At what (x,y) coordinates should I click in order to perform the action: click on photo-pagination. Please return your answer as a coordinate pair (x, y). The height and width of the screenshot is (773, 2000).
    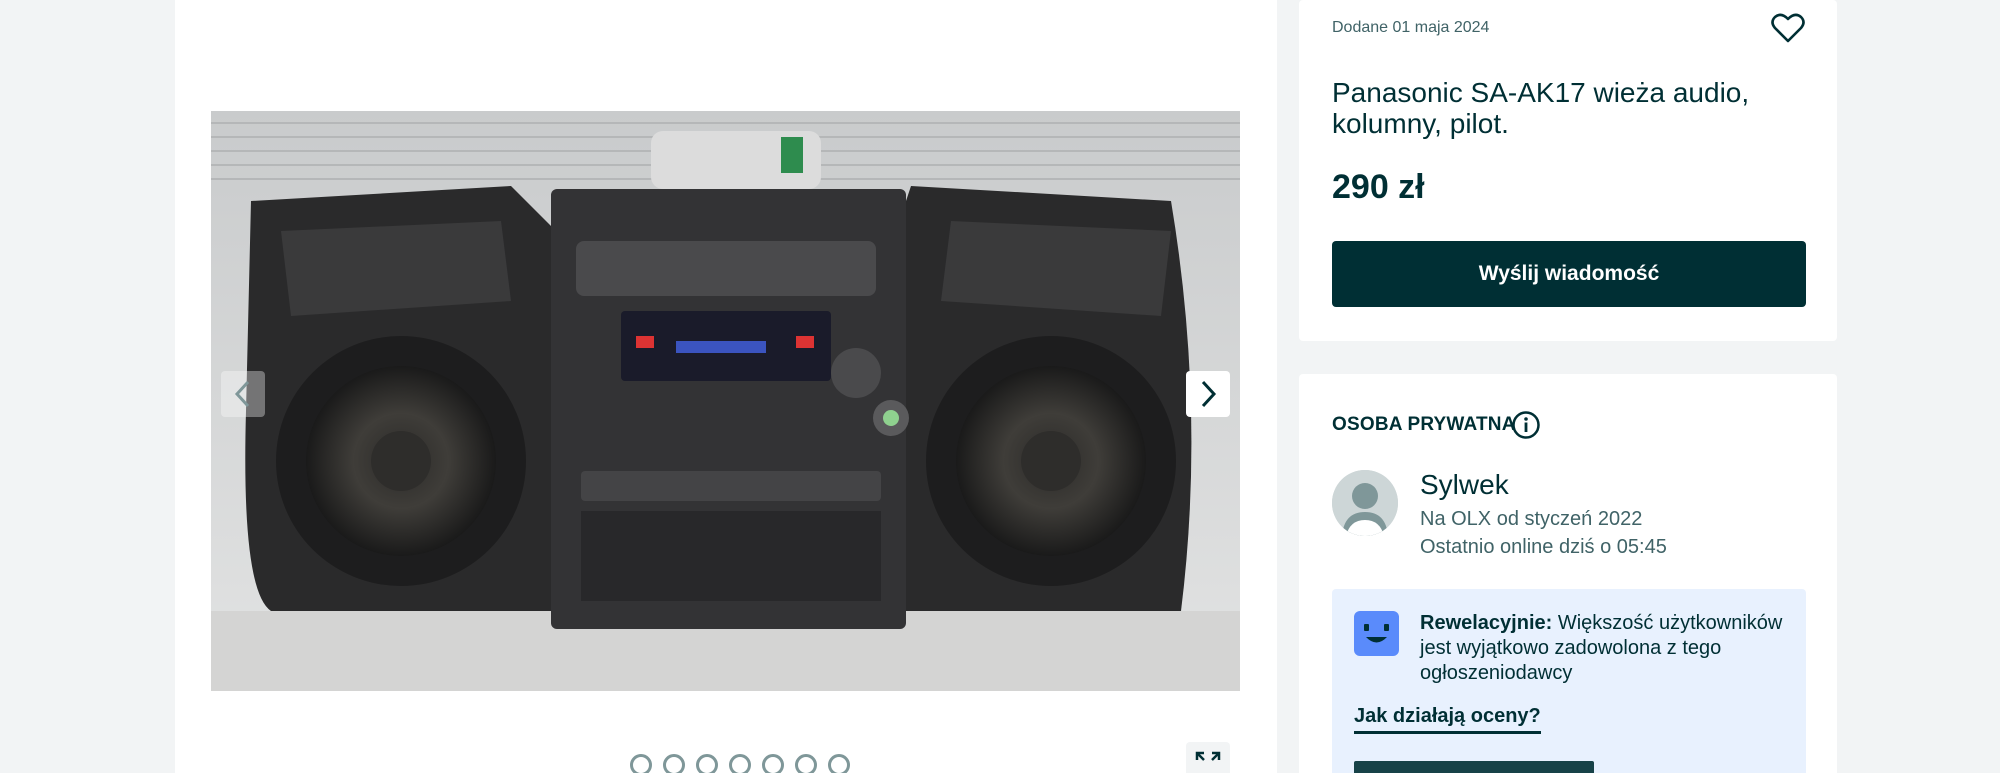
    Looking at the image, I should click on (740, 763).